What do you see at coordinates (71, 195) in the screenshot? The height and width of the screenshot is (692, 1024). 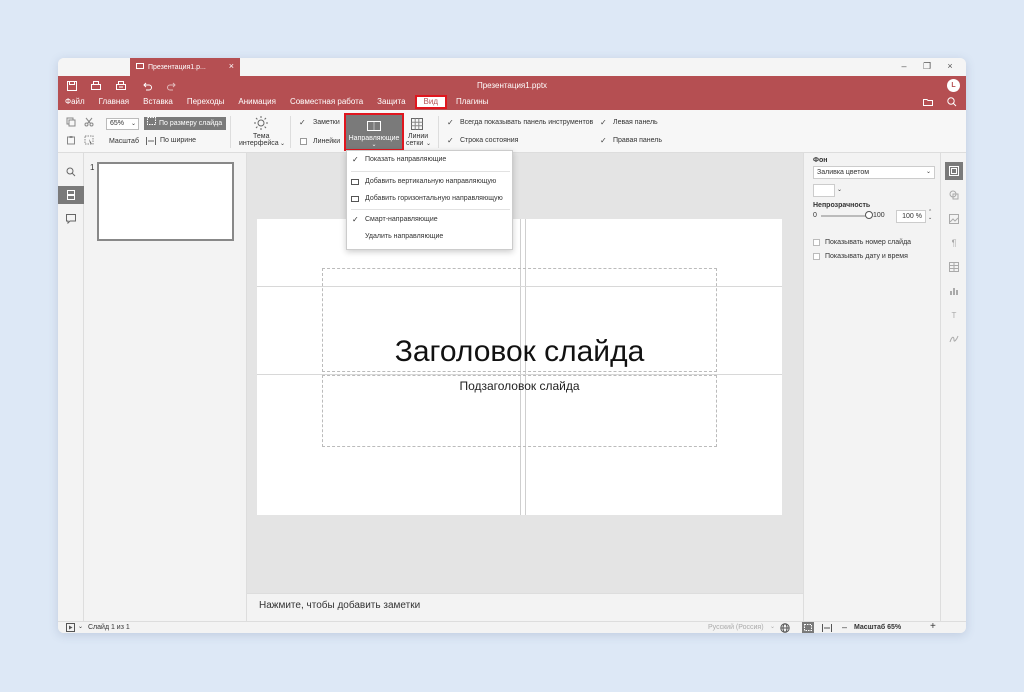 I see `slides-panel-icon` at bounding box center [71, 195].